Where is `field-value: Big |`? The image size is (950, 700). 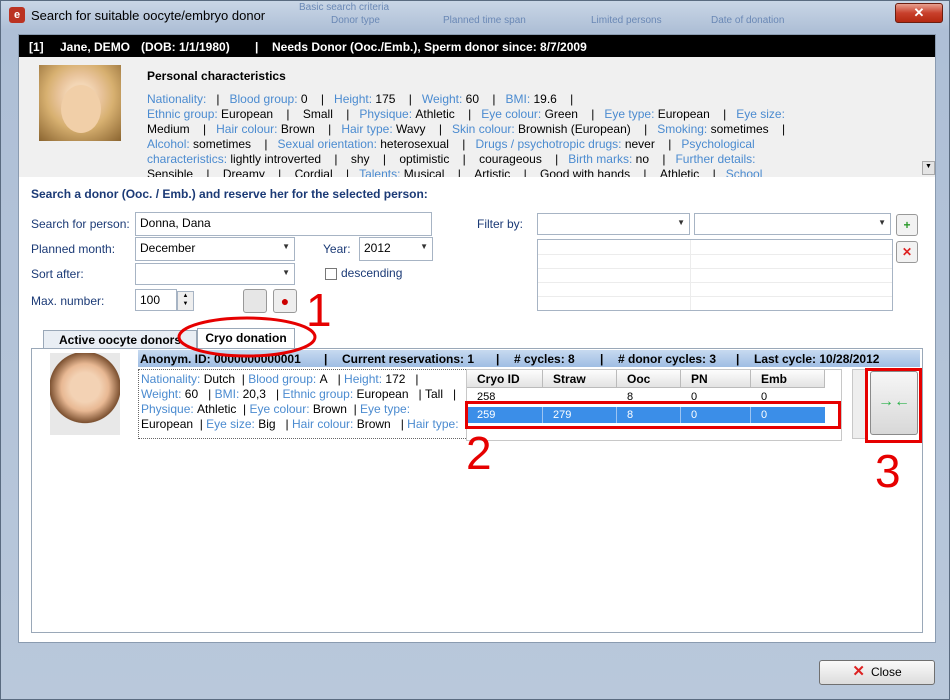
field-value: Big | is located at coordinates (273, 424).